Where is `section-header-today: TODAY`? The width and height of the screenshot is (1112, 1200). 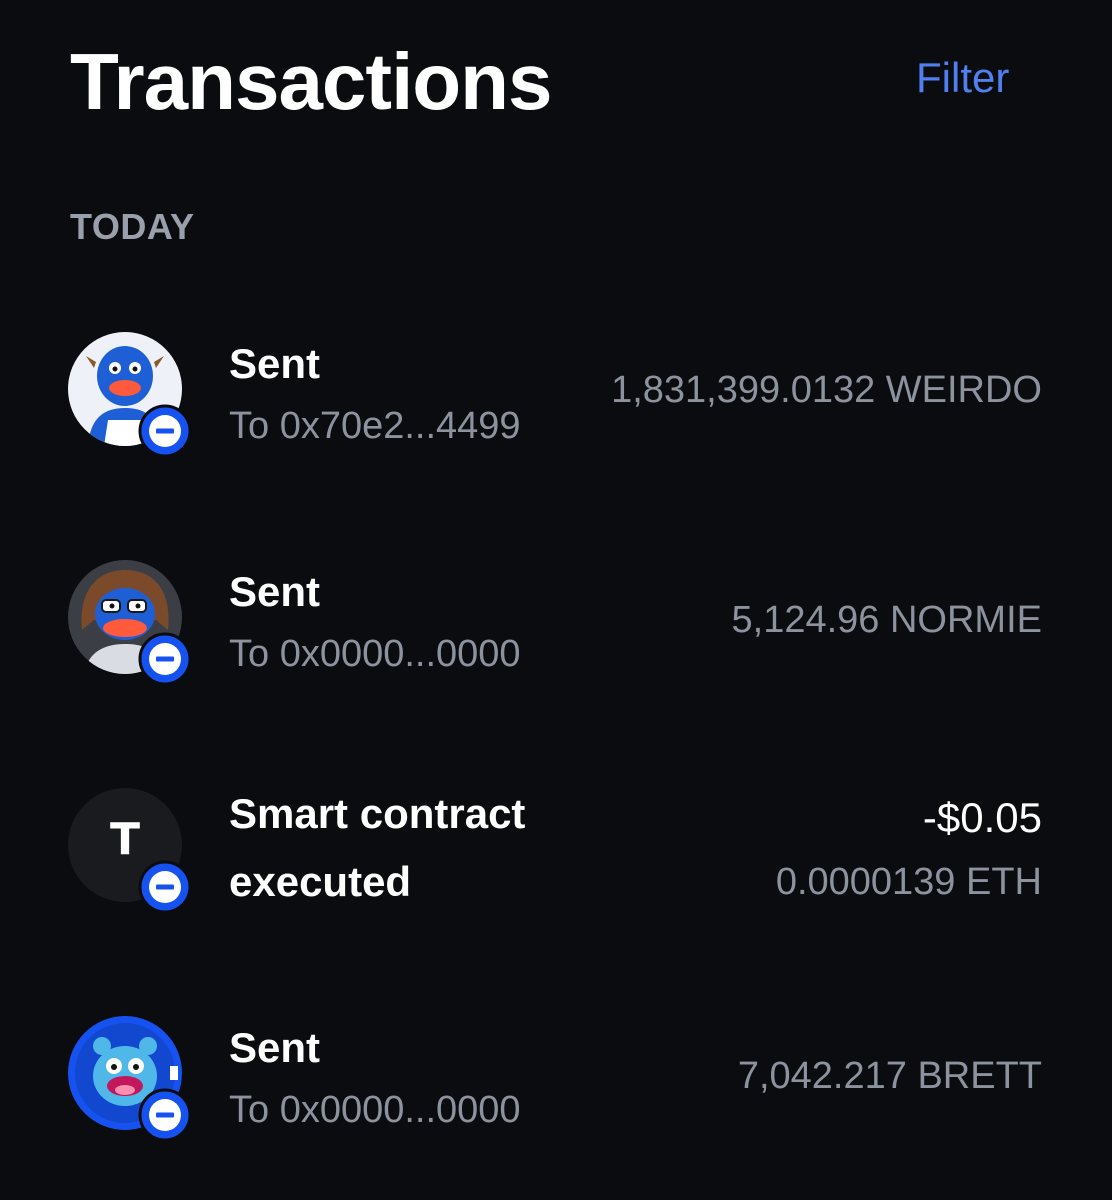
section-header-today: TODAY is located at coordinates (132, 226).